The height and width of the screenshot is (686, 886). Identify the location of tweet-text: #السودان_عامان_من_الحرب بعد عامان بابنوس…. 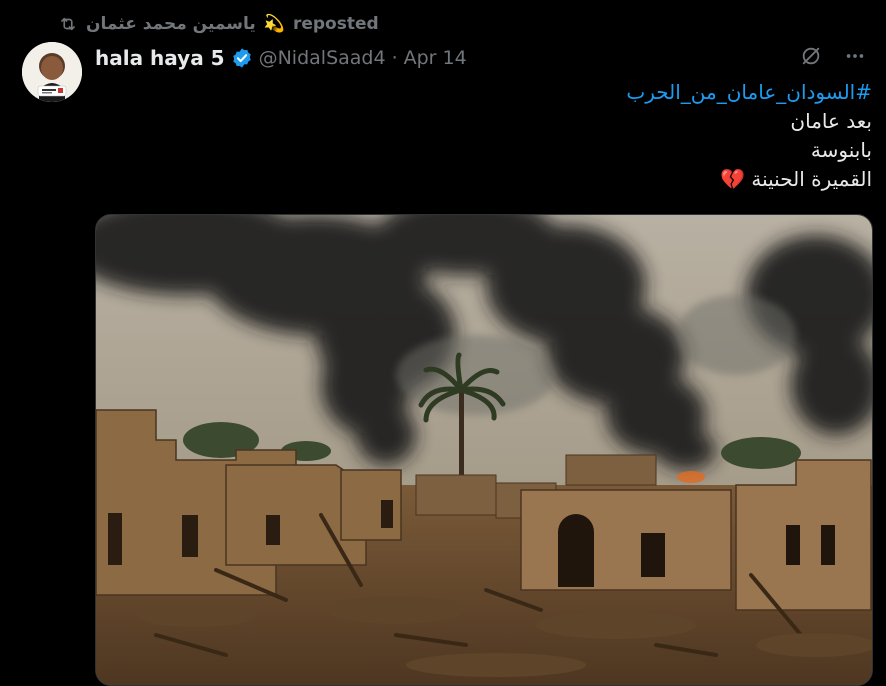
(492, 136).